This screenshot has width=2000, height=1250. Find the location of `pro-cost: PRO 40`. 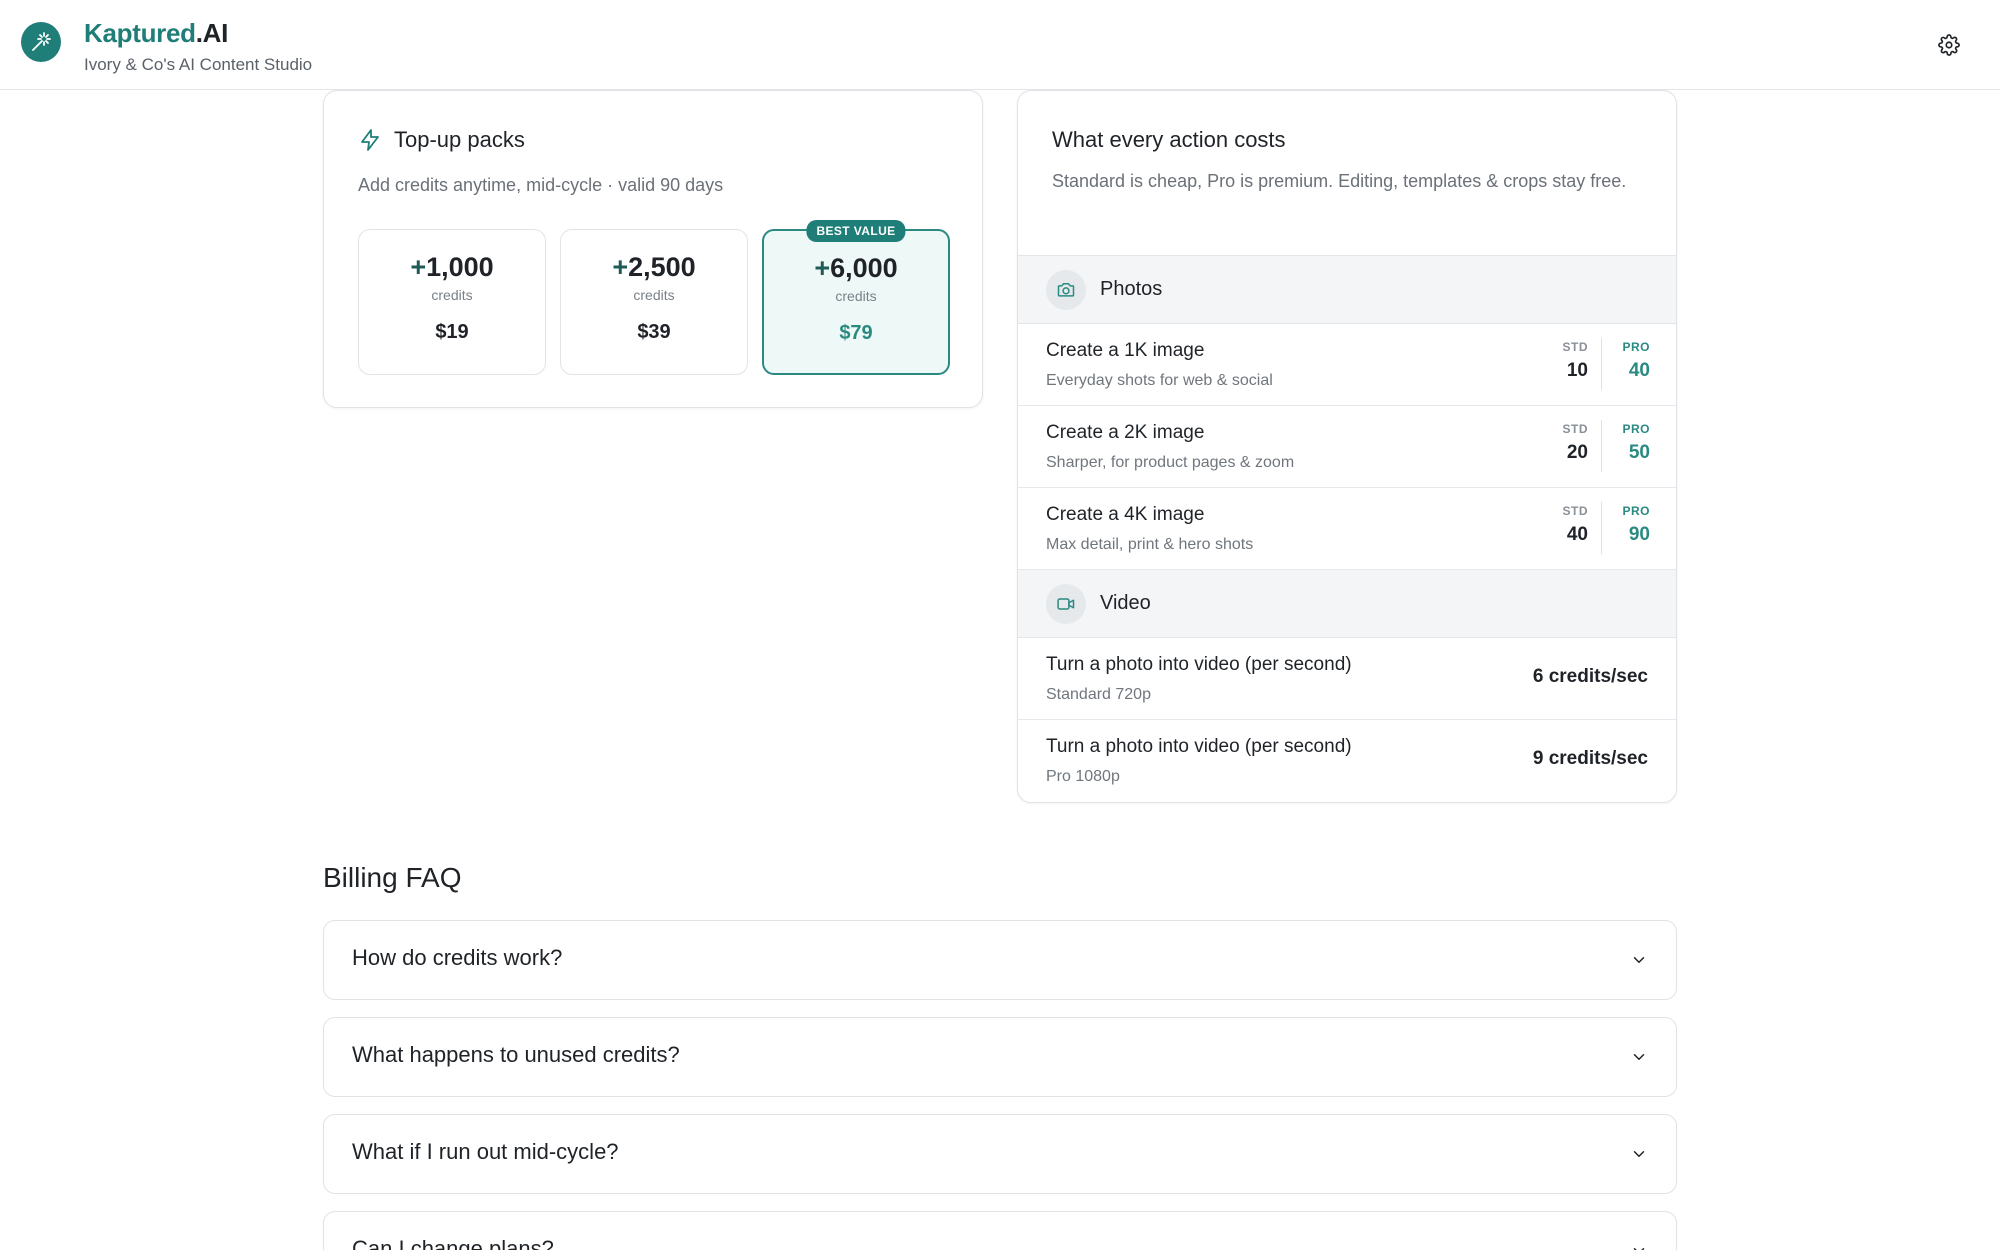

pro-cost: PRO 40 is located at coordinates (1633, 361).